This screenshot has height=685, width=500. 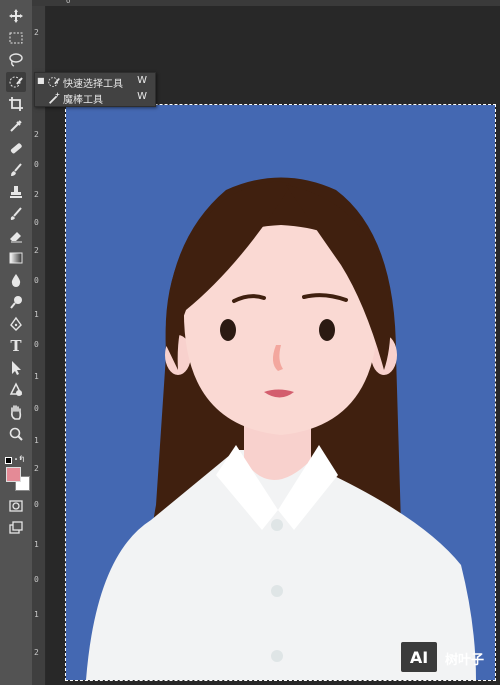 I want to click on history-brush-icon, so click(x=16, y=214).